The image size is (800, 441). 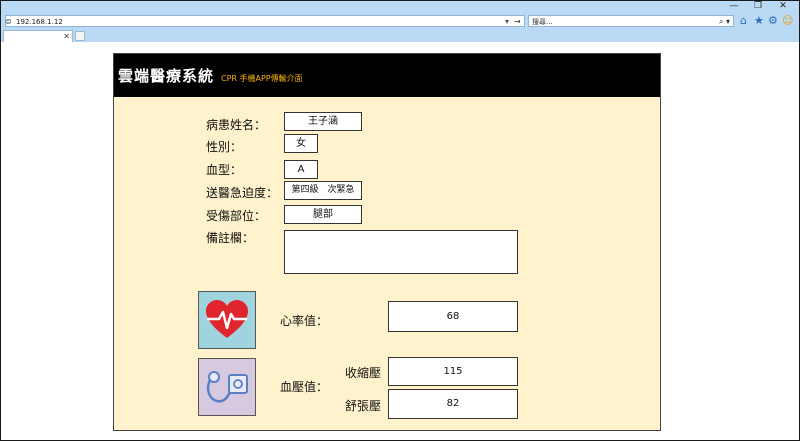 I want to click on page-icon: ⊜, so click(x=8, y=21).